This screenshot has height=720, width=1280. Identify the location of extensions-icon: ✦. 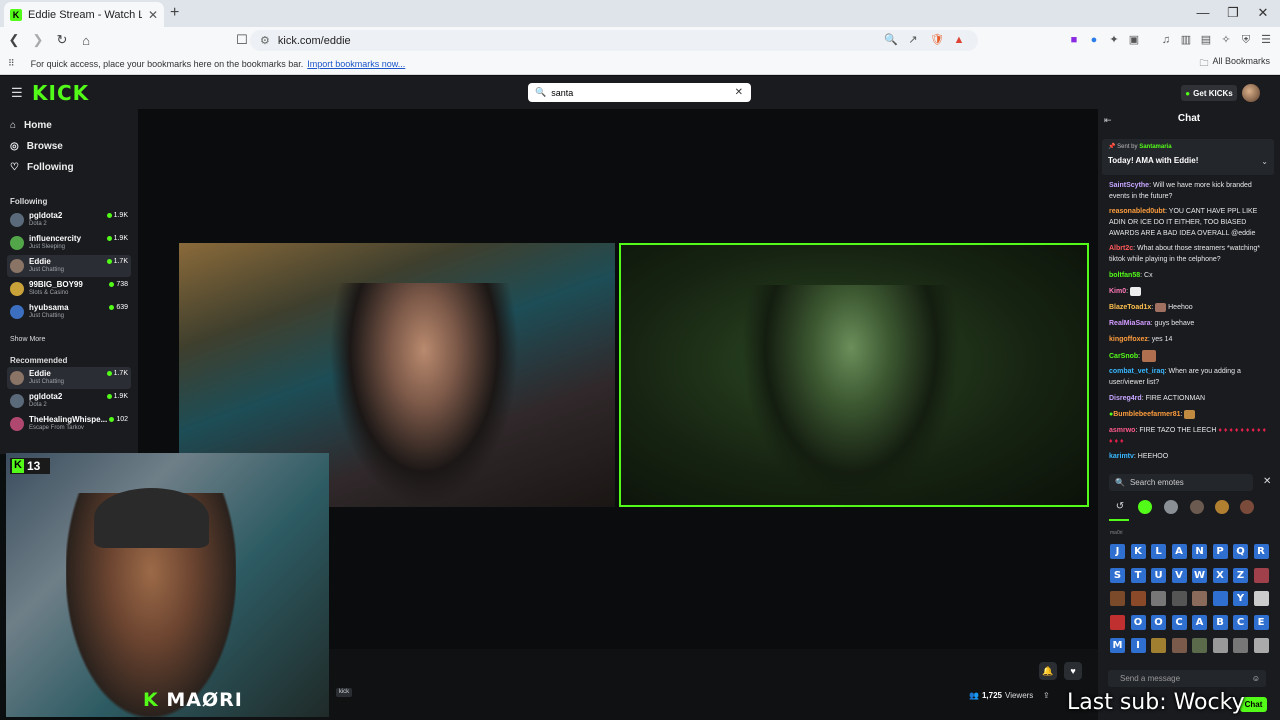
(1114, 40).